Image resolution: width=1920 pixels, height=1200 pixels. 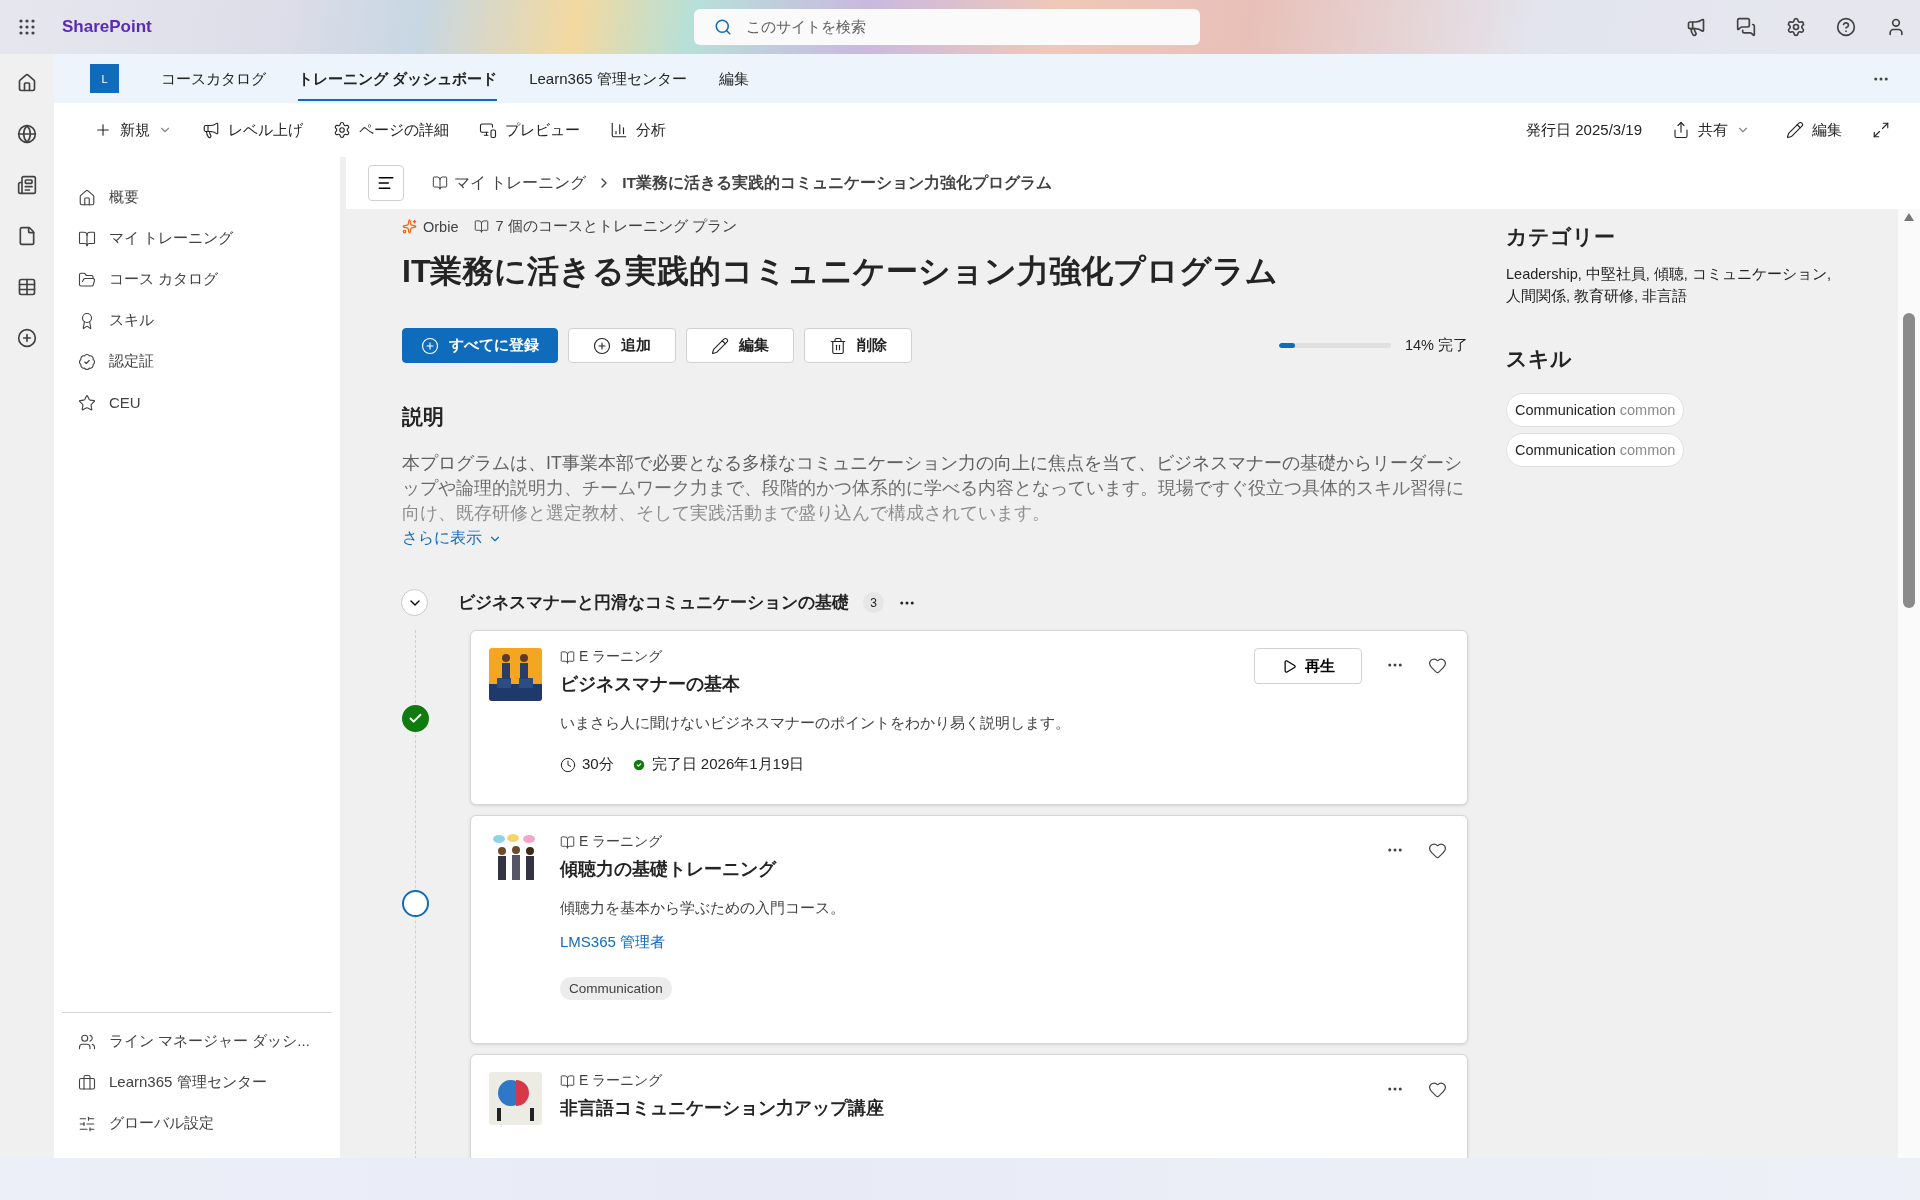 What do you see at coordinates (197, 402) in the screenshot?
I see `sidebar-item: CEU` at bounding box center [197, 402].